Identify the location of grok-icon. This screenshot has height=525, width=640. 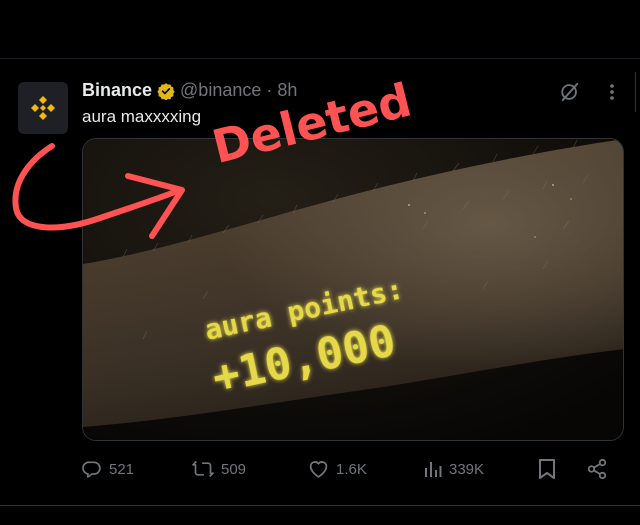
(570, 92).